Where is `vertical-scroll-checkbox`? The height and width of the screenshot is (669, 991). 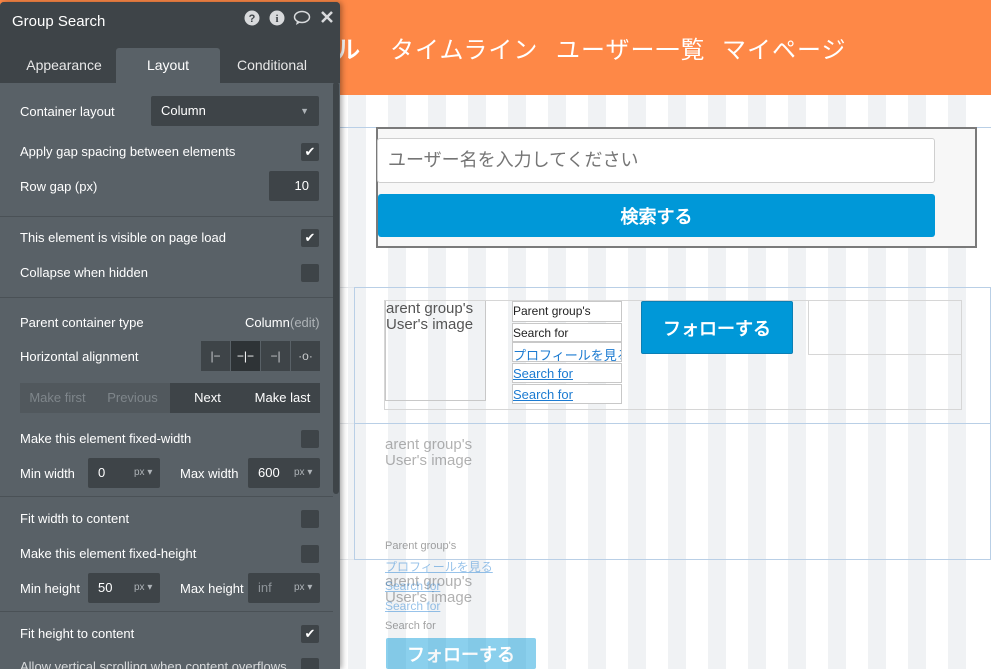 vertical-scroll-checkbox is located at coordinates (310, 663).